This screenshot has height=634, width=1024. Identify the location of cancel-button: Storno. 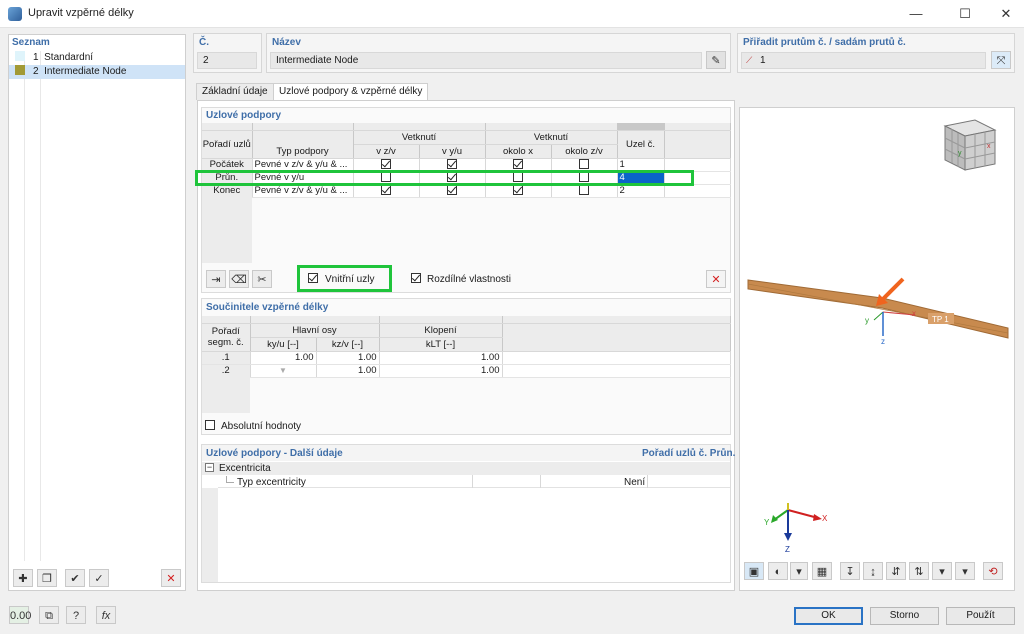
(904, 616).